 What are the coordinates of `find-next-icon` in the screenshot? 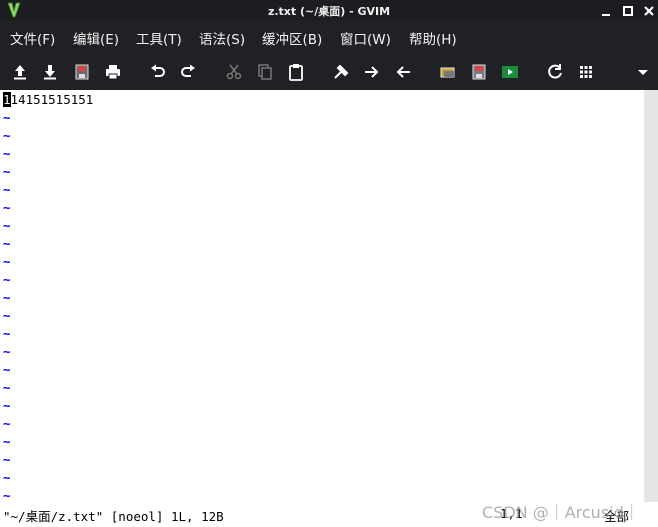 It's located at (372, 72).